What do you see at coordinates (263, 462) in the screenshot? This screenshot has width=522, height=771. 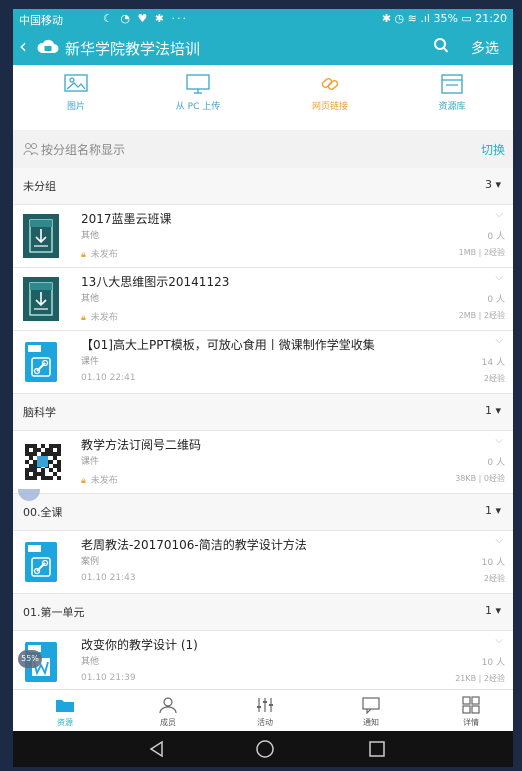 I see `list-item: 教学方法订阅号二维码课件 🔒︎ 未发布 ⌵ 0 人 38KB | 0经验` at bounding box center [263, 462].